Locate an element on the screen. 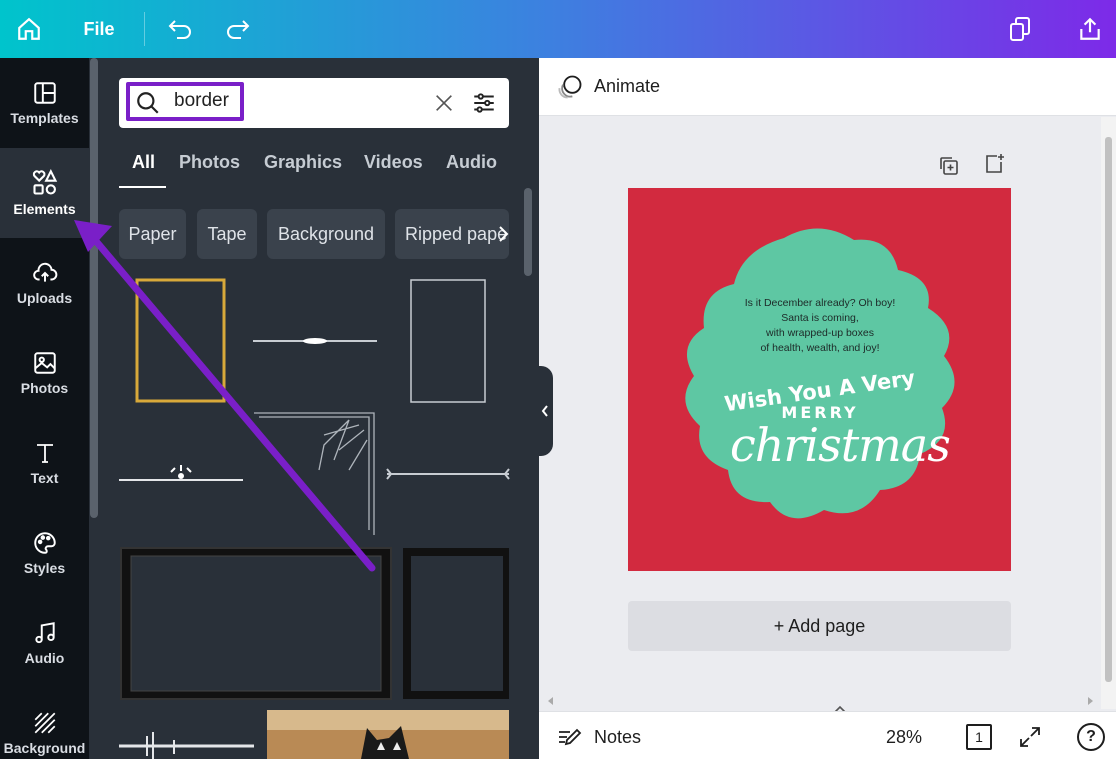  undo-button is located at coordinates (180, 29).